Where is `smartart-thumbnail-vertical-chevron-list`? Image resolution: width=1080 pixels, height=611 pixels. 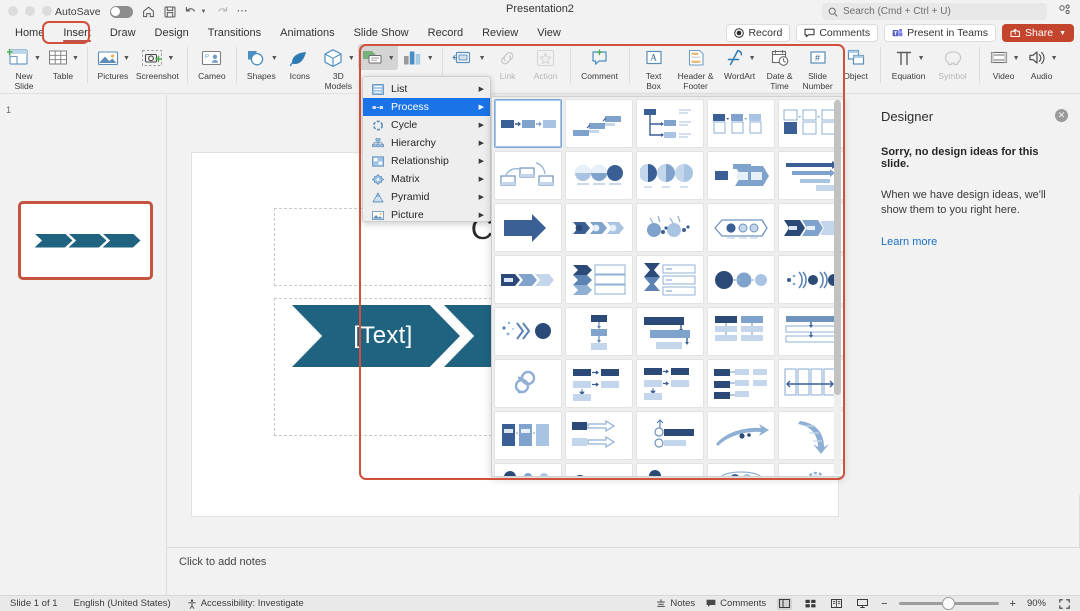
smartart-thumbnail-vertical-chevron-list is located at coordinates (670, 279).